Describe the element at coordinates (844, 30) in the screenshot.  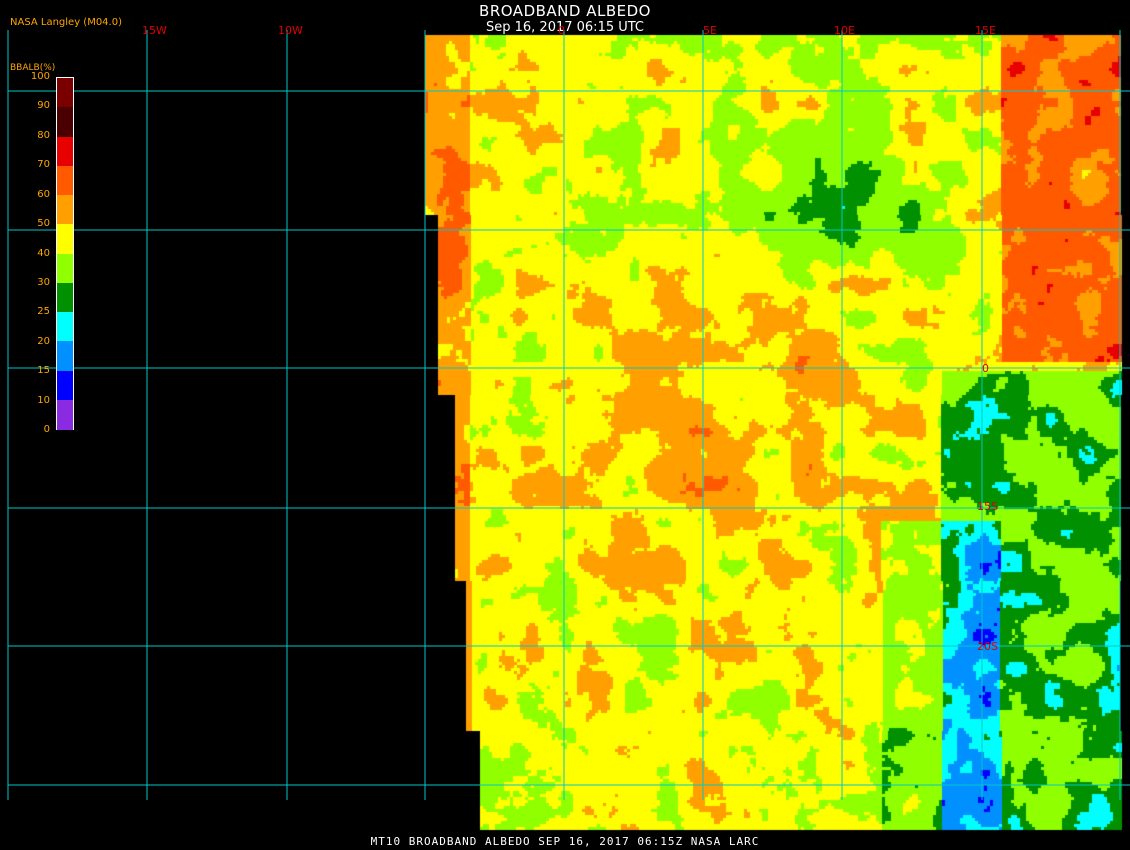
I see `longitude-label: 10E` at that location.